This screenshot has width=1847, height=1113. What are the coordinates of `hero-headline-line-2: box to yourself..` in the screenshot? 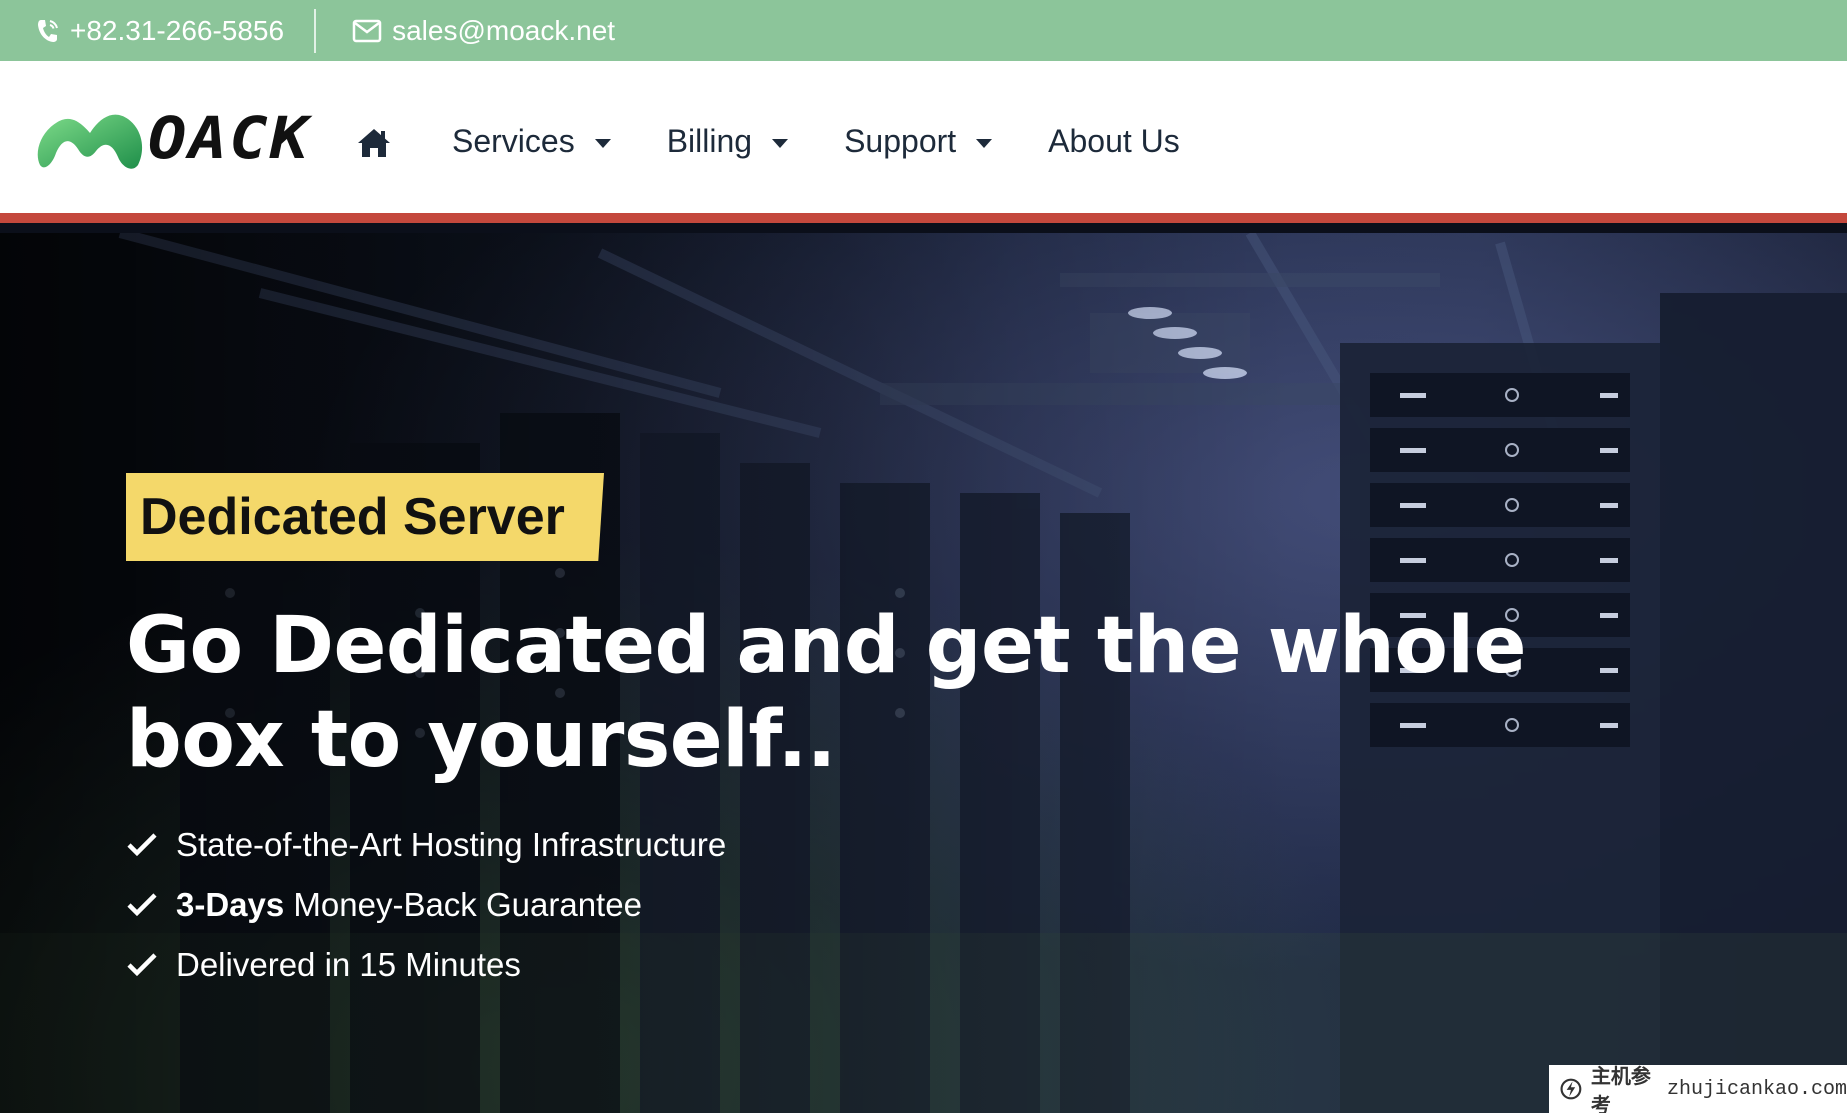 It's located at (481, 740).